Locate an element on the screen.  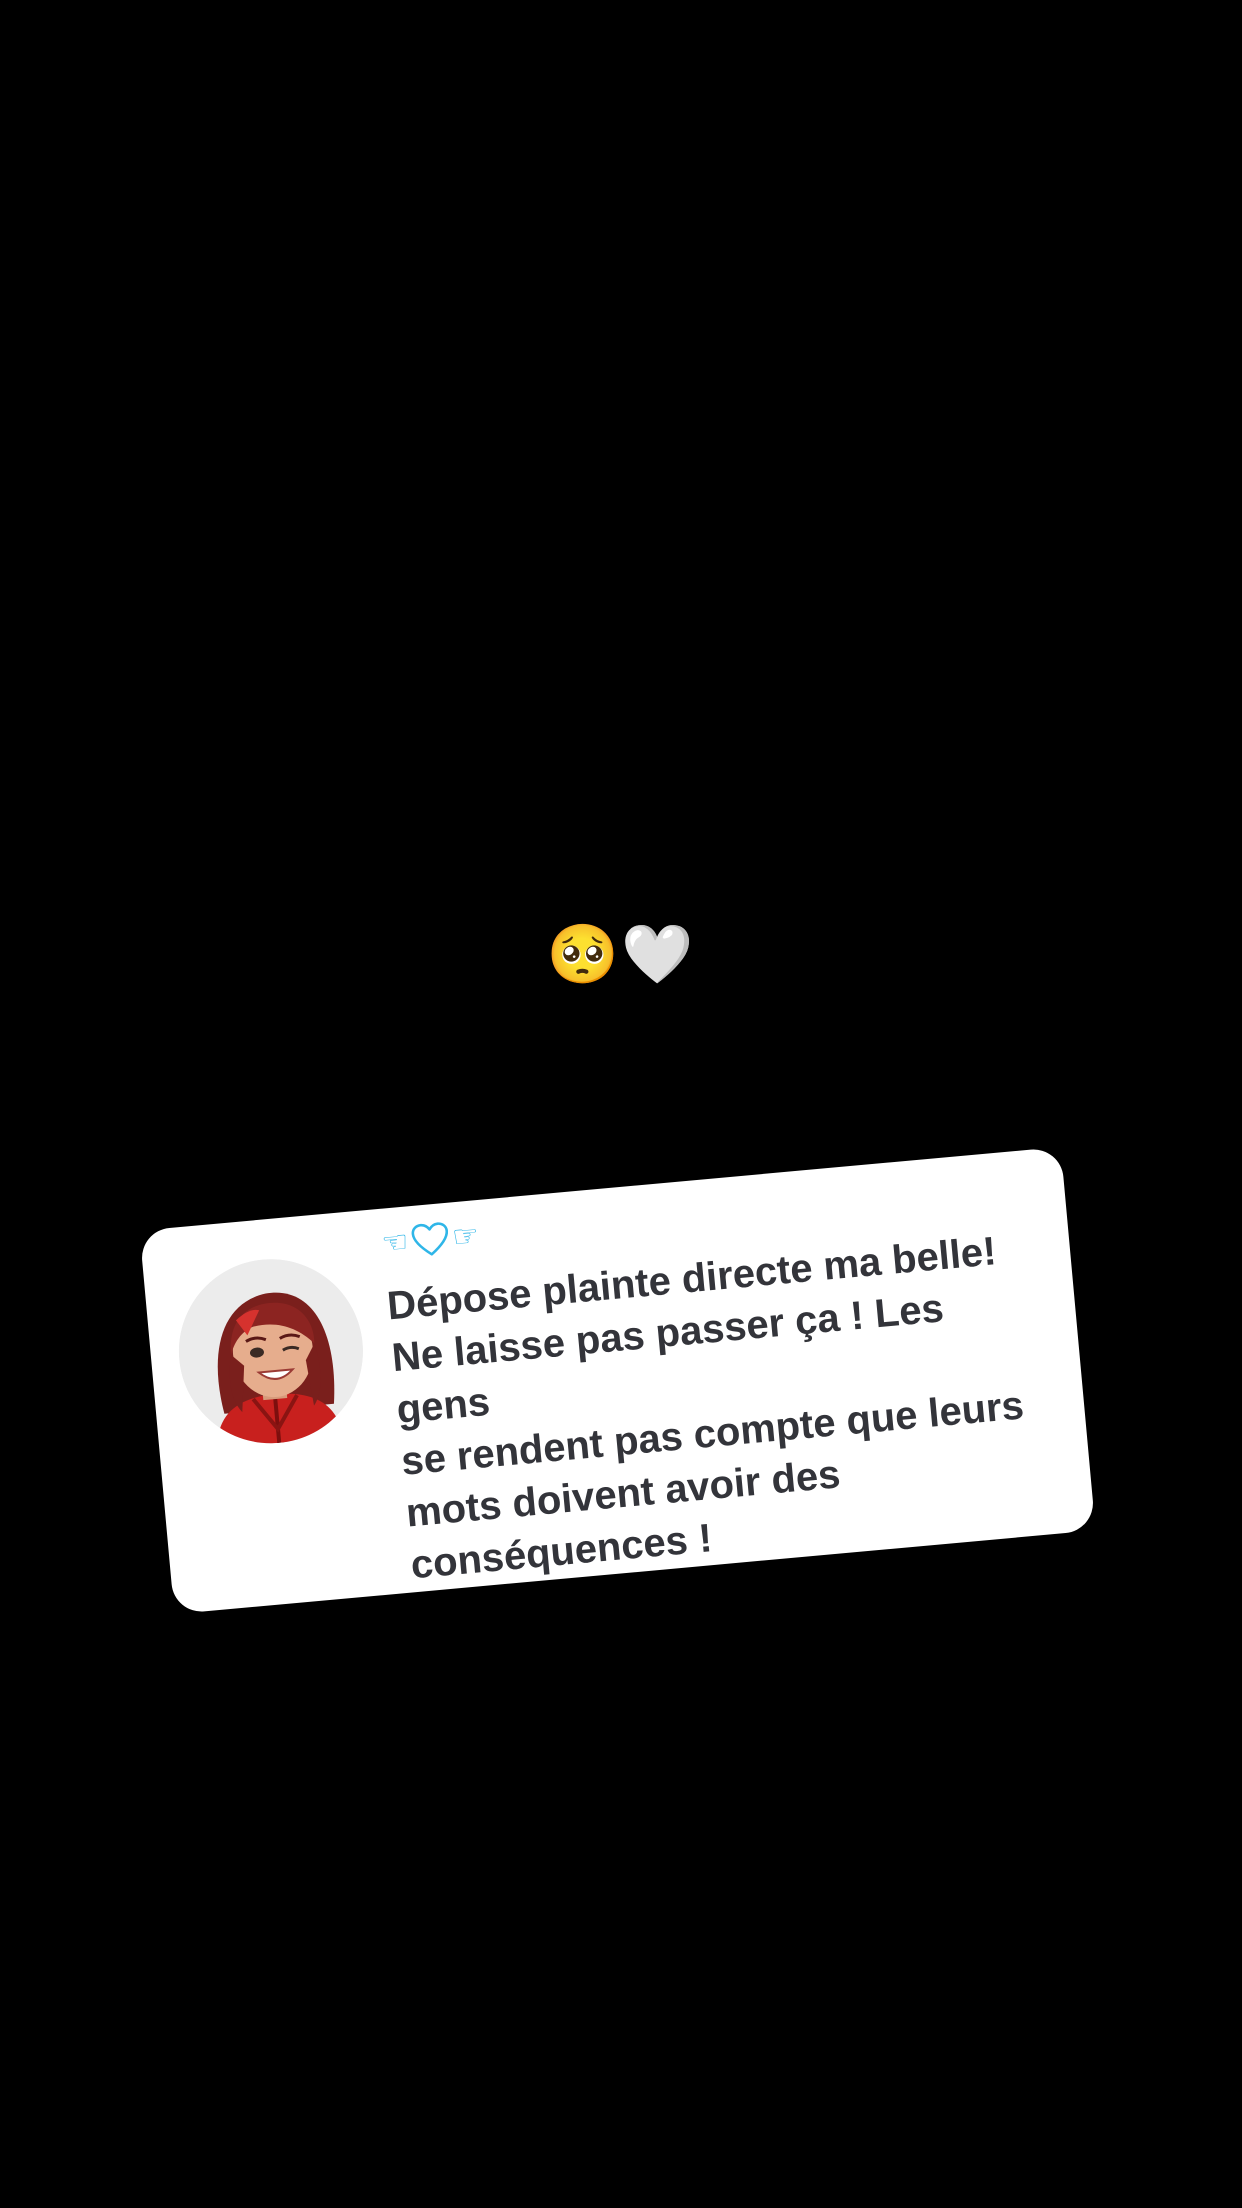
reply-username: ☜ ☞ is located at coordinates (430, 1240).